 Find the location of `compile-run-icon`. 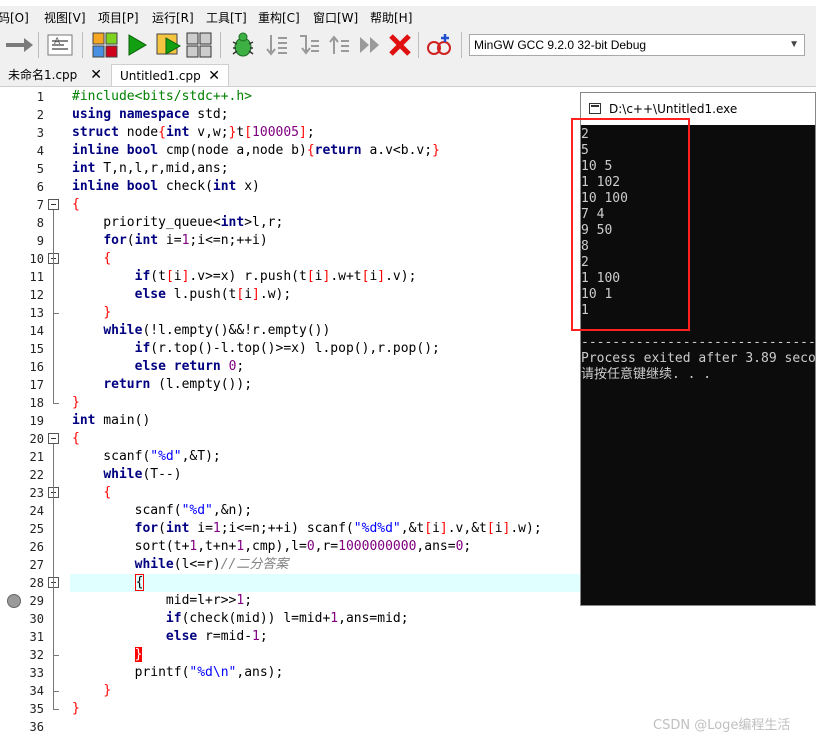

compile-run-icon is located at coordinates (169, 45).